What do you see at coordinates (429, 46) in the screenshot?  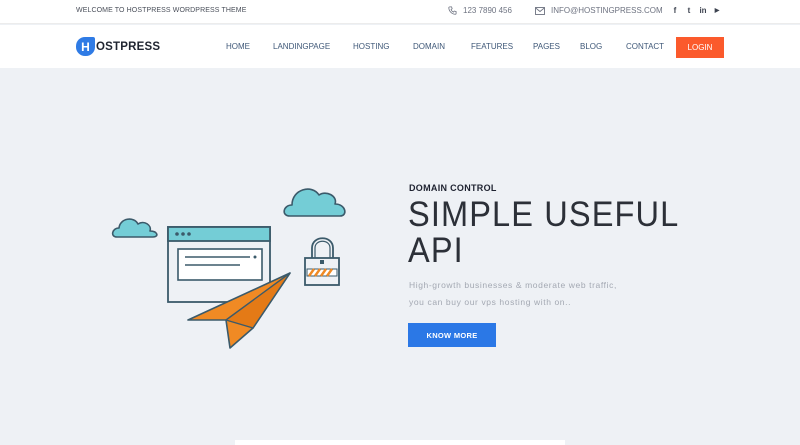 I see `nav-item-domain: DOMAIN` at bounding box center [429, 46].